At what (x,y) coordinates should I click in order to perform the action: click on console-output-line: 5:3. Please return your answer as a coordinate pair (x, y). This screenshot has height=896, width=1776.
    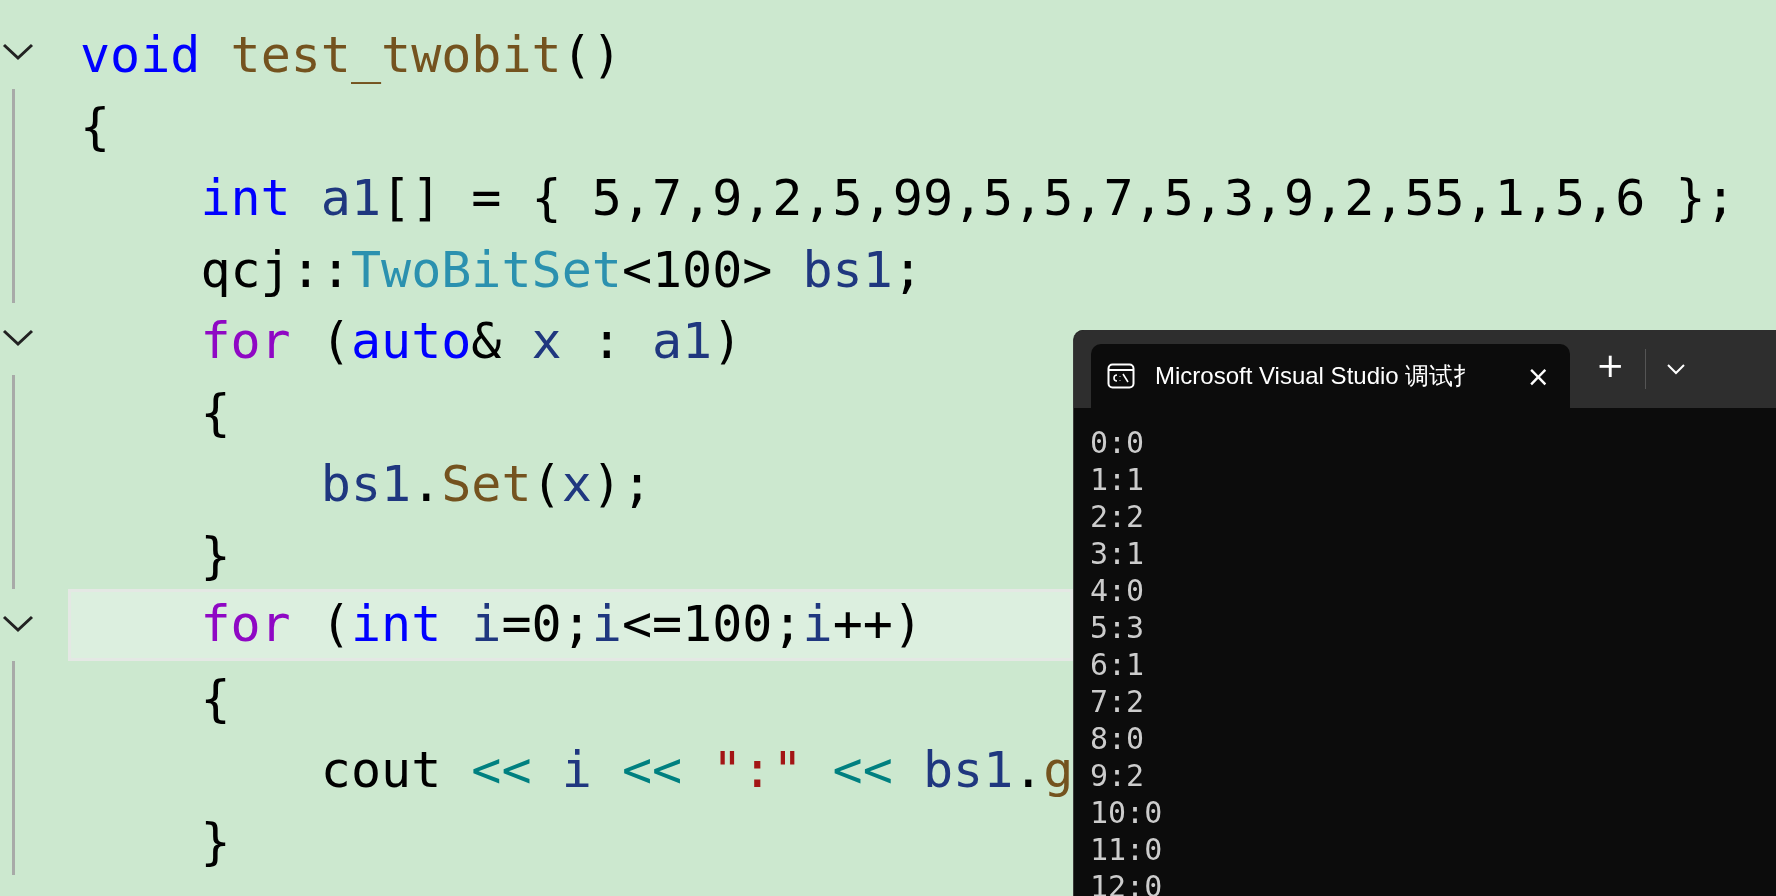
    Looking at the image, I should click on (1118, 627).